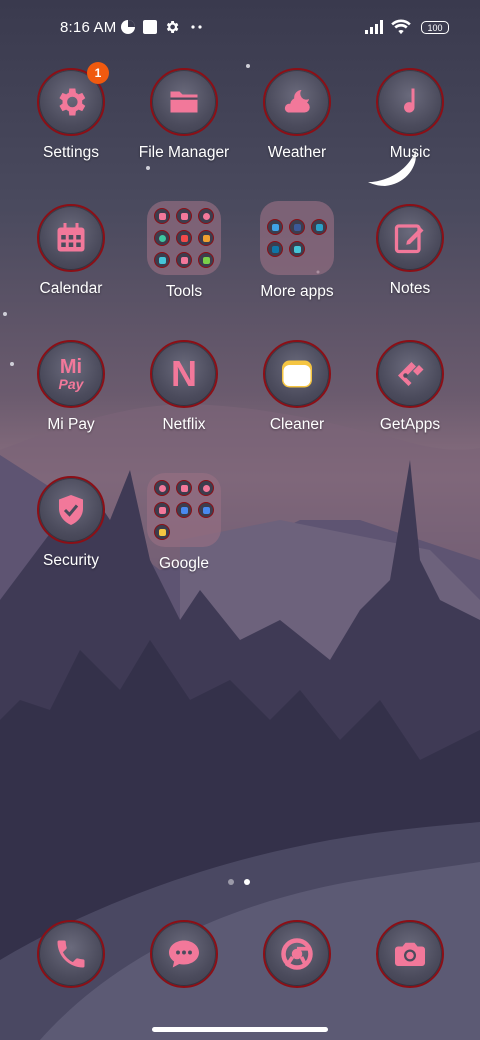  Describe the element at coordinates (401, 27) in the screenshot. I see `wifi-icon` at that location.